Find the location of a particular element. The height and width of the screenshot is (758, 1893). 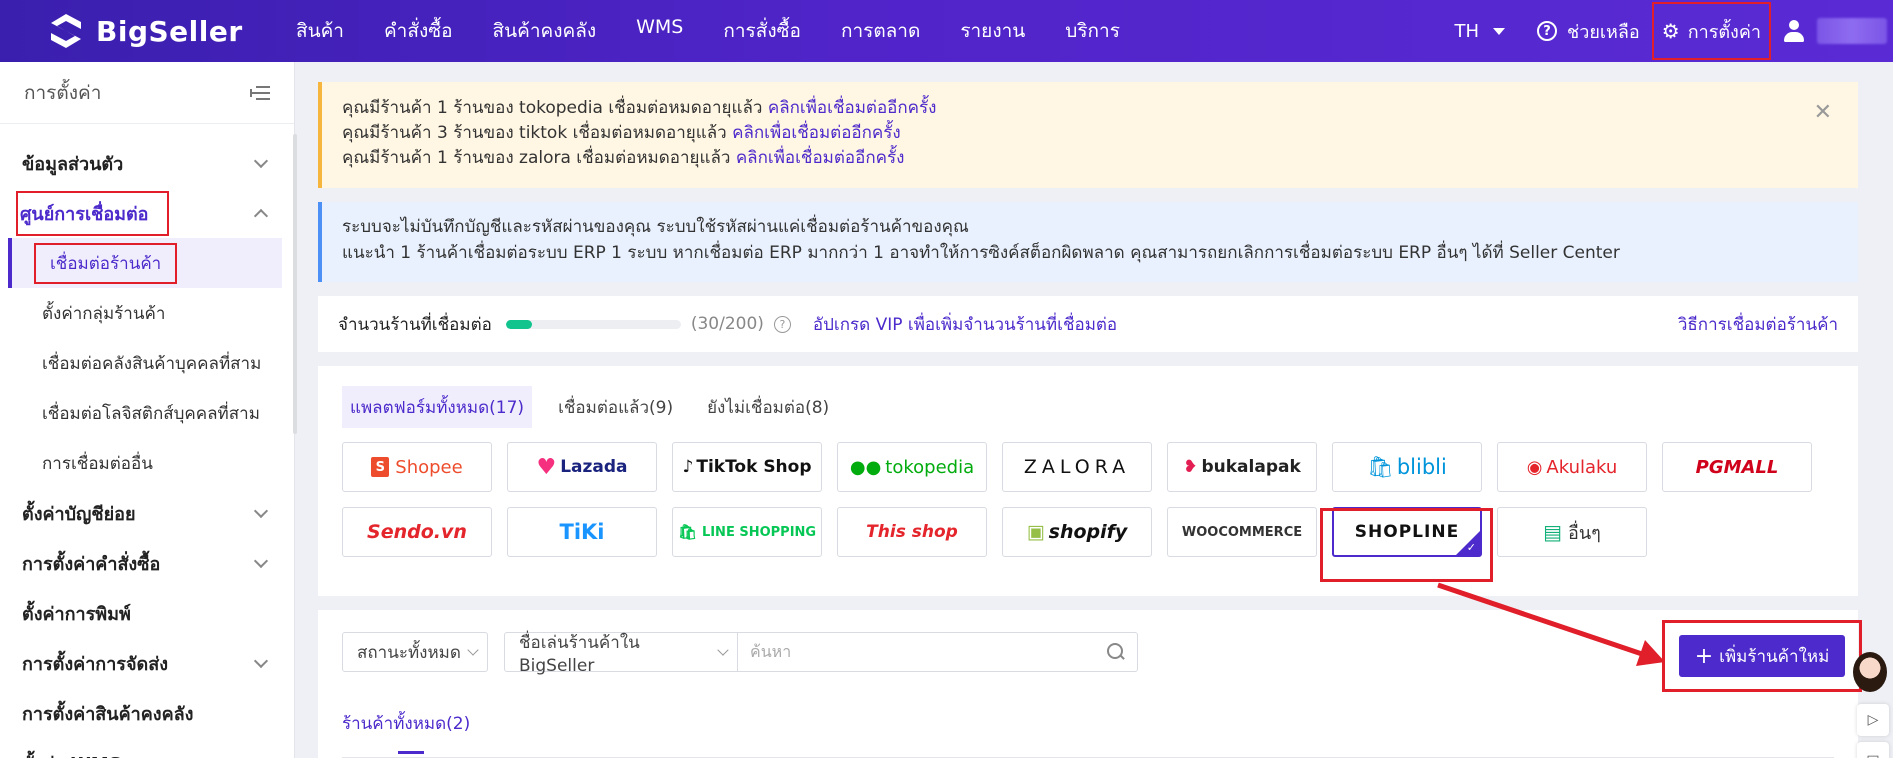

quota-progress-bar is located at coordinates (593, 324).